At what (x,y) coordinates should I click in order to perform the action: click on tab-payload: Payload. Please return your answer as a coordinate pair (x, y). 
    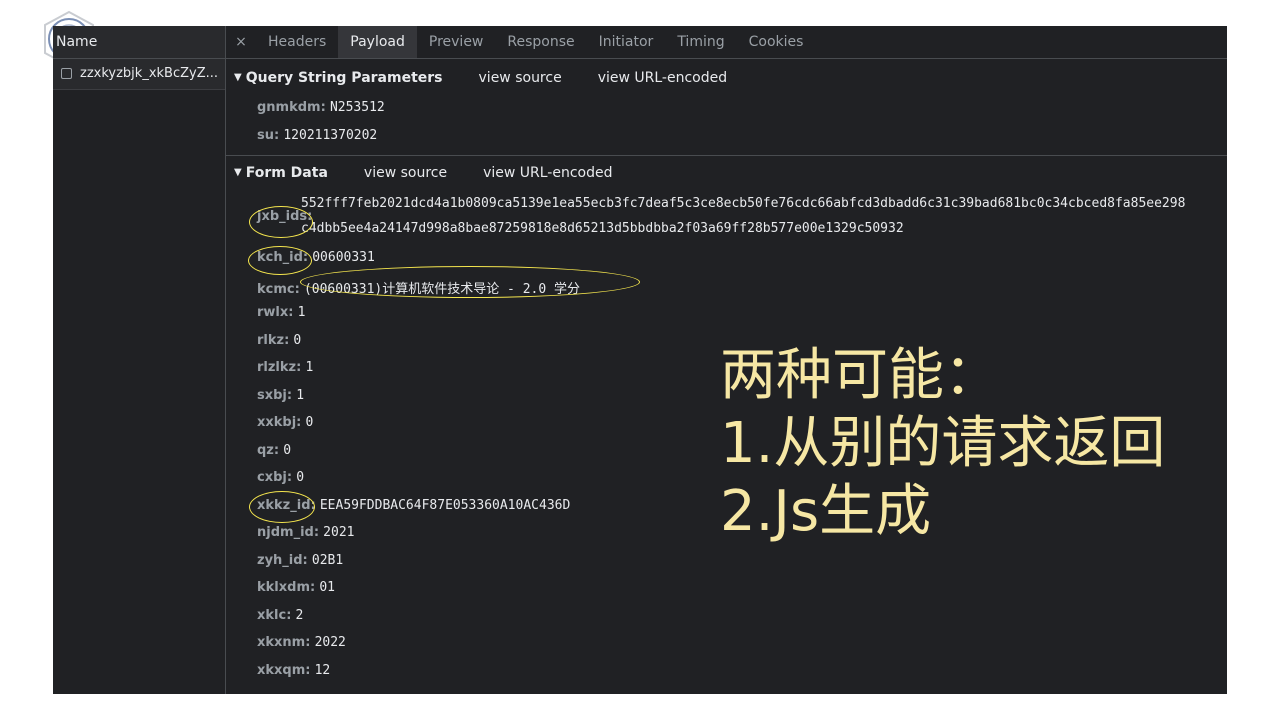
    Looking at the image, I should click on (377, 42).